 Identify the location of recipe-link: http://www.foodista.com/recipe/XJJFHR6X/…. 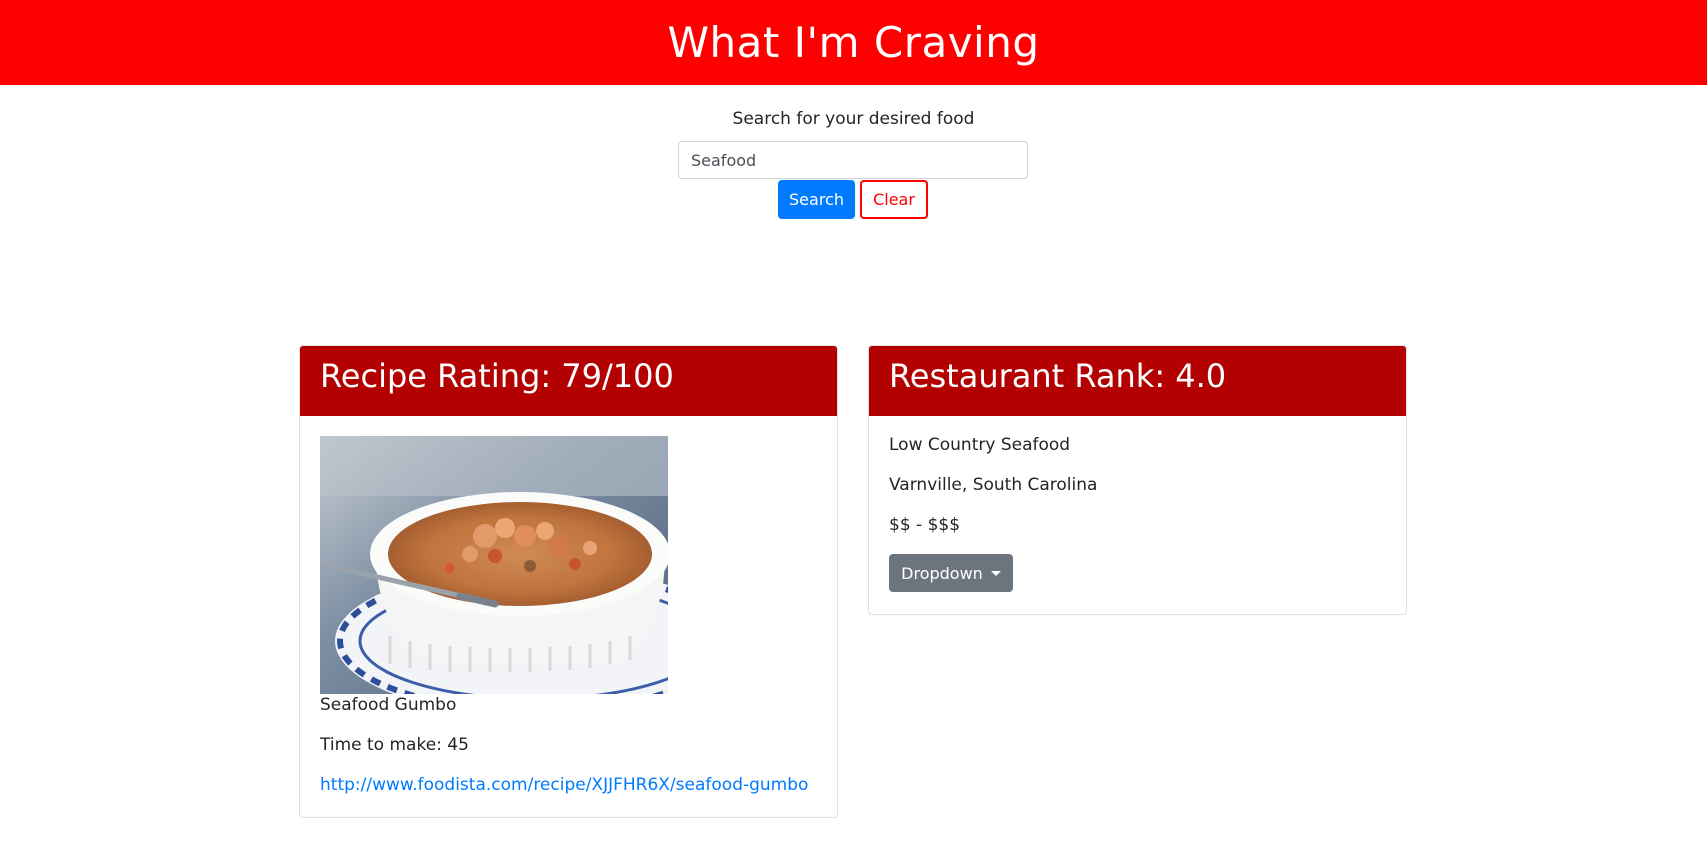
(568, 785).